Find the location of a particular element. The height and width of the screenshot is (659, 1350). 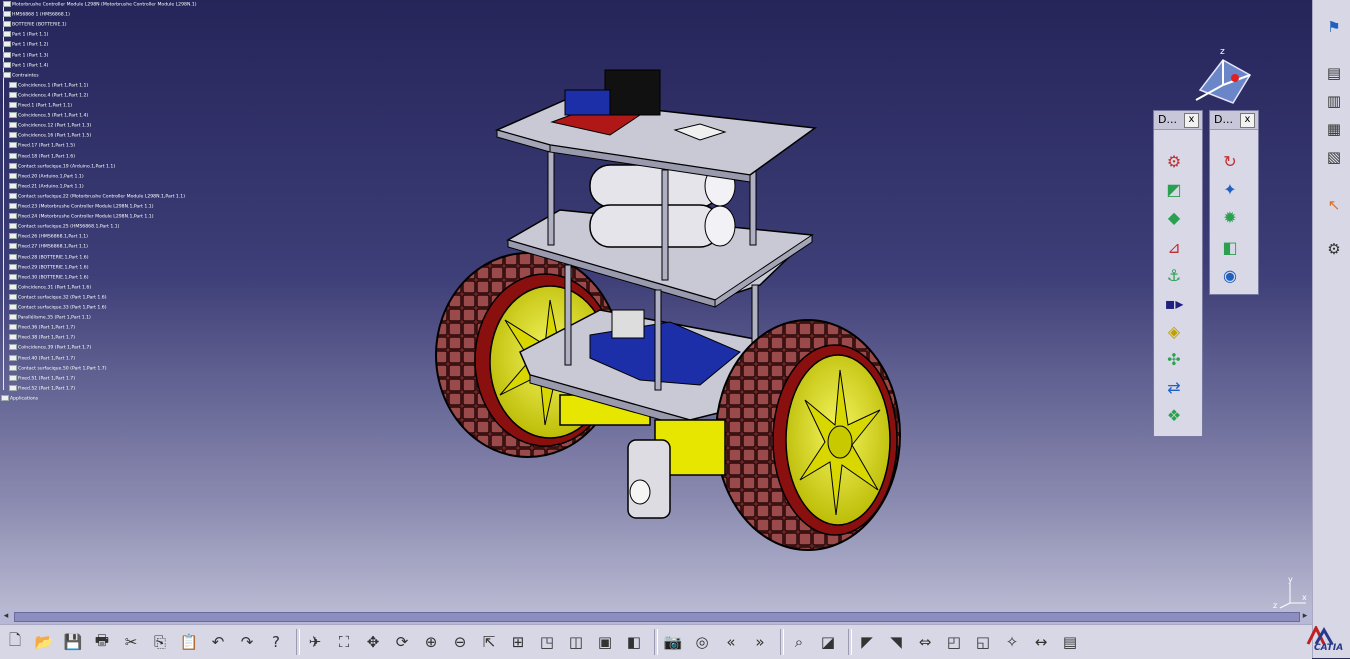

offset-constraint-icon: ◆ is located at coordinates (1174, 217).